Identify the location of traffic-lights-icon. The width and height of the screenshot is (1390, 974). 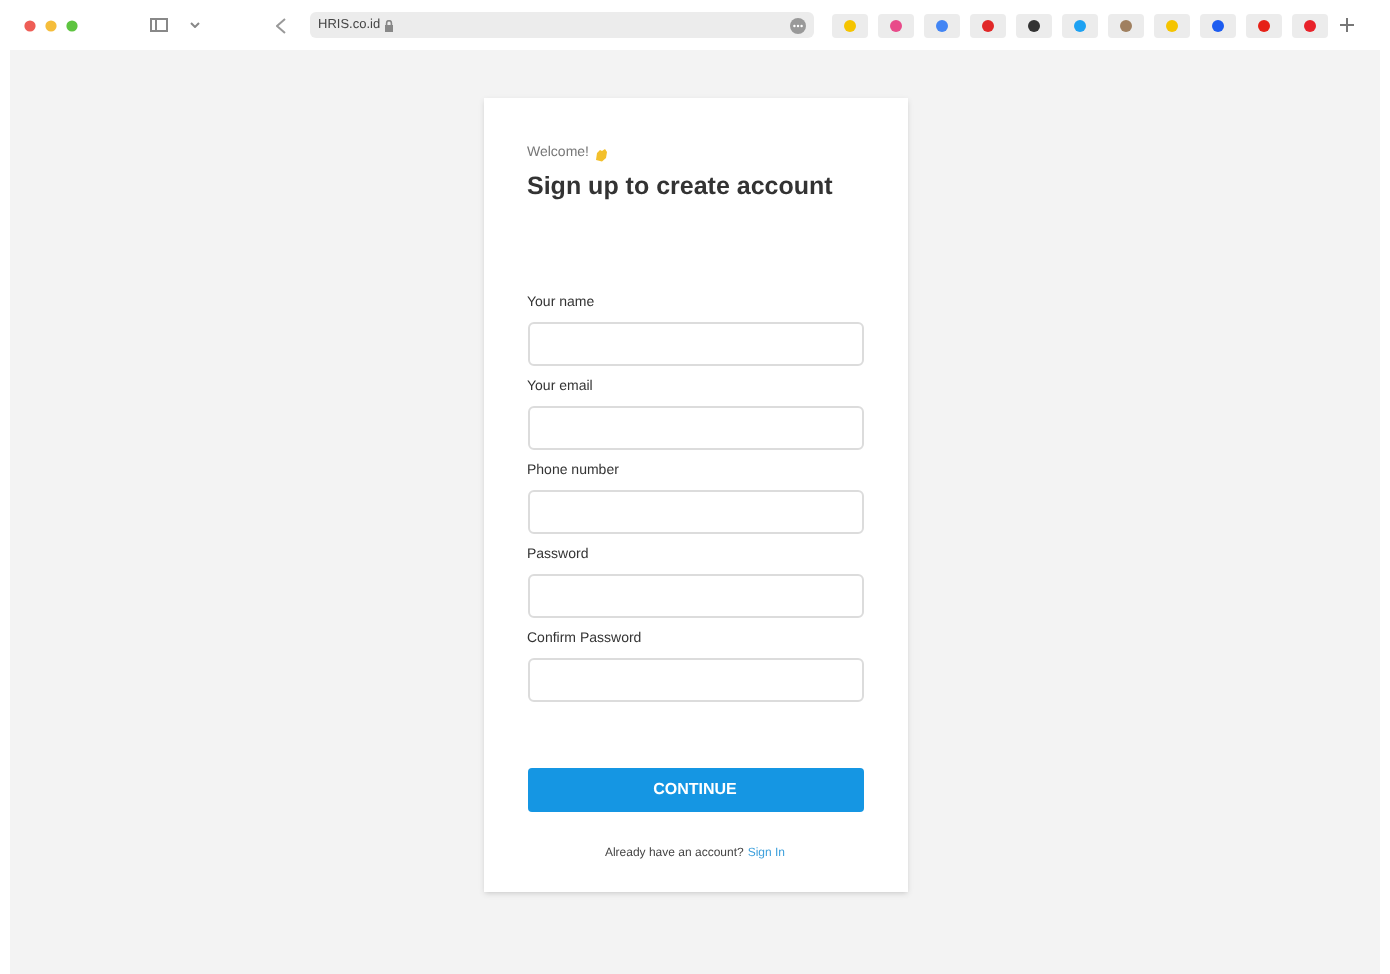
(51, 25).